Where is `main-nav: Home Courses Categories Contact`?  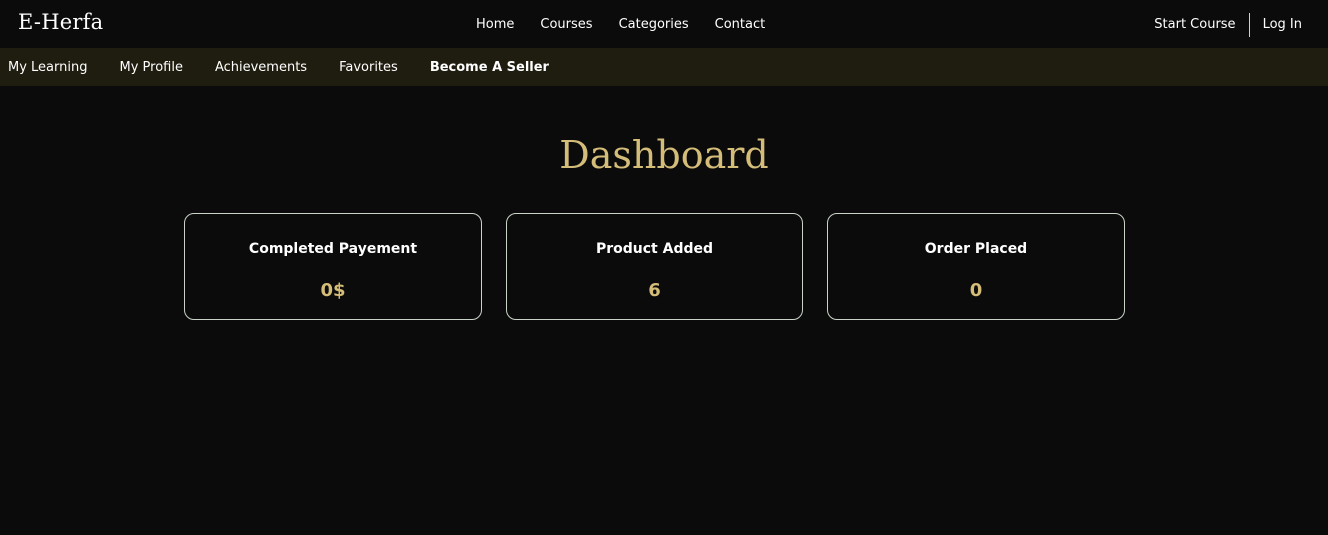
main-nav: Home Courses Categories Contact is located at coordinates (620, 25).